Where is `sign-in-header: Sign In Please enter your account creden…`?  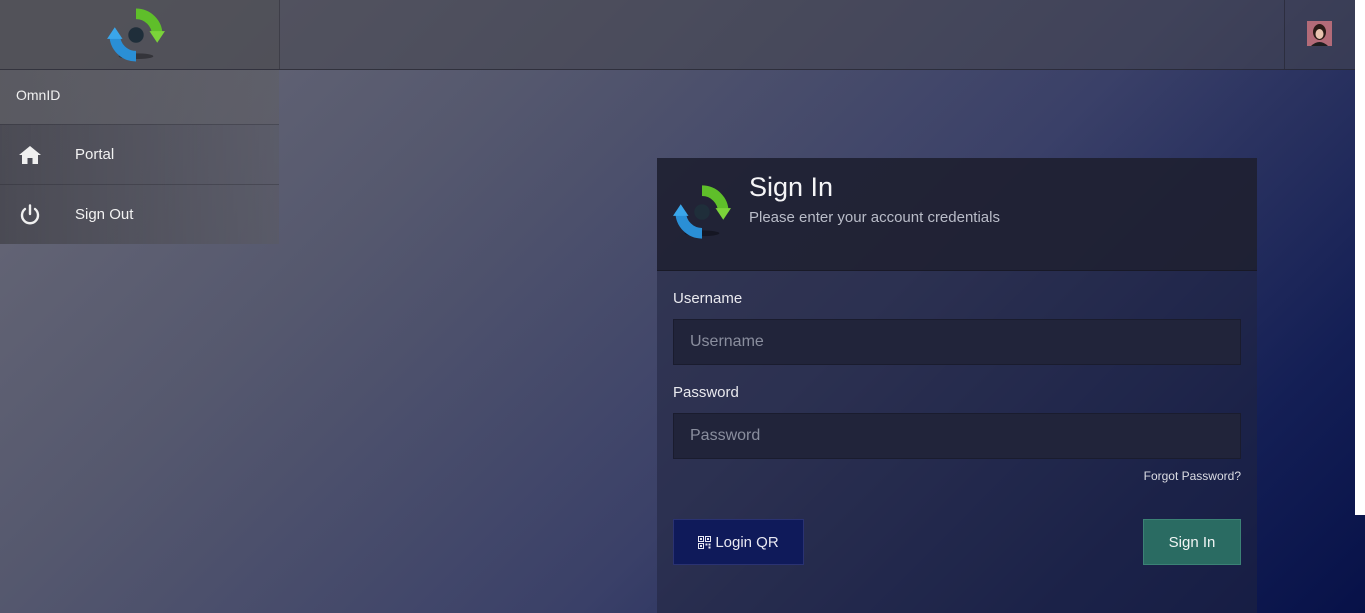 sign-in-header: Sign In Please enter your account creden… is located at coordinates (957, 214).